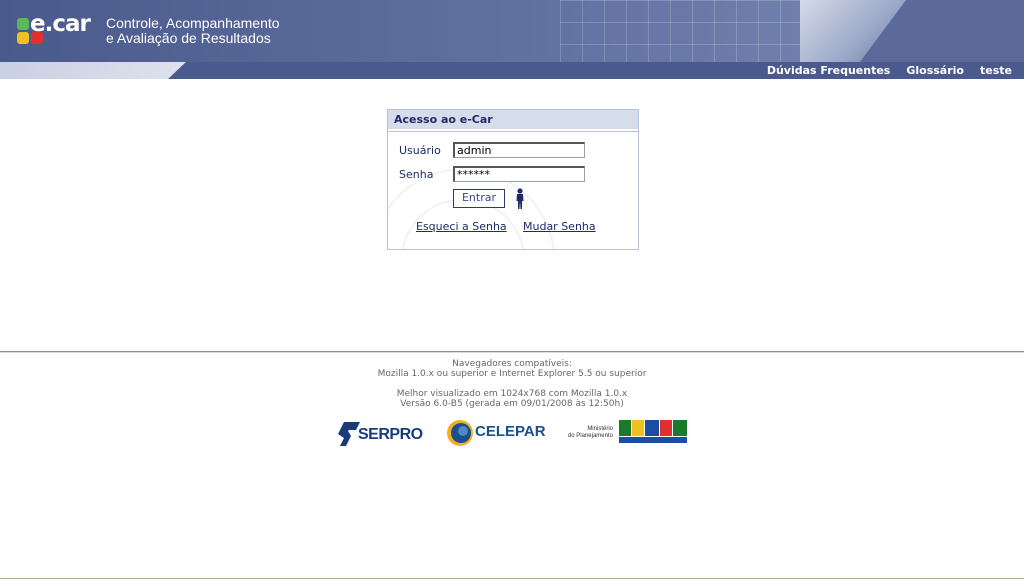 Image resolution: width=1024 pixels, height=581 pixels. I want to click on login-title: Acesso ao e-Car, so click(513, 120).